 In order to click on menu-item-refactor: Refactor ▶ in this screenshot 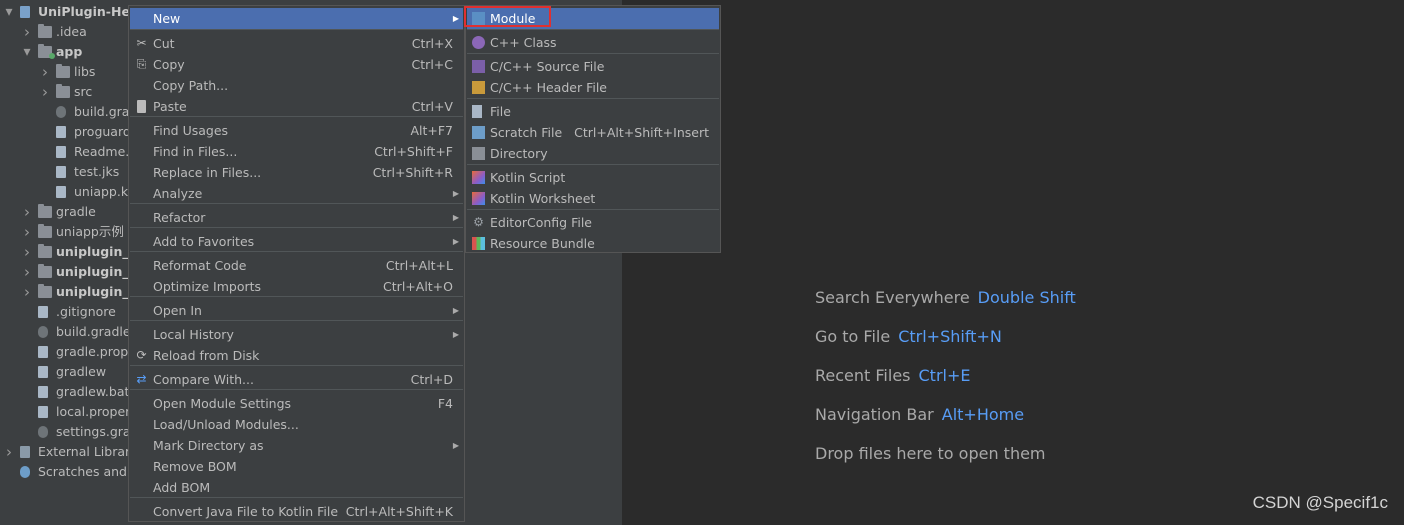, I will do `click(296, 217)`.